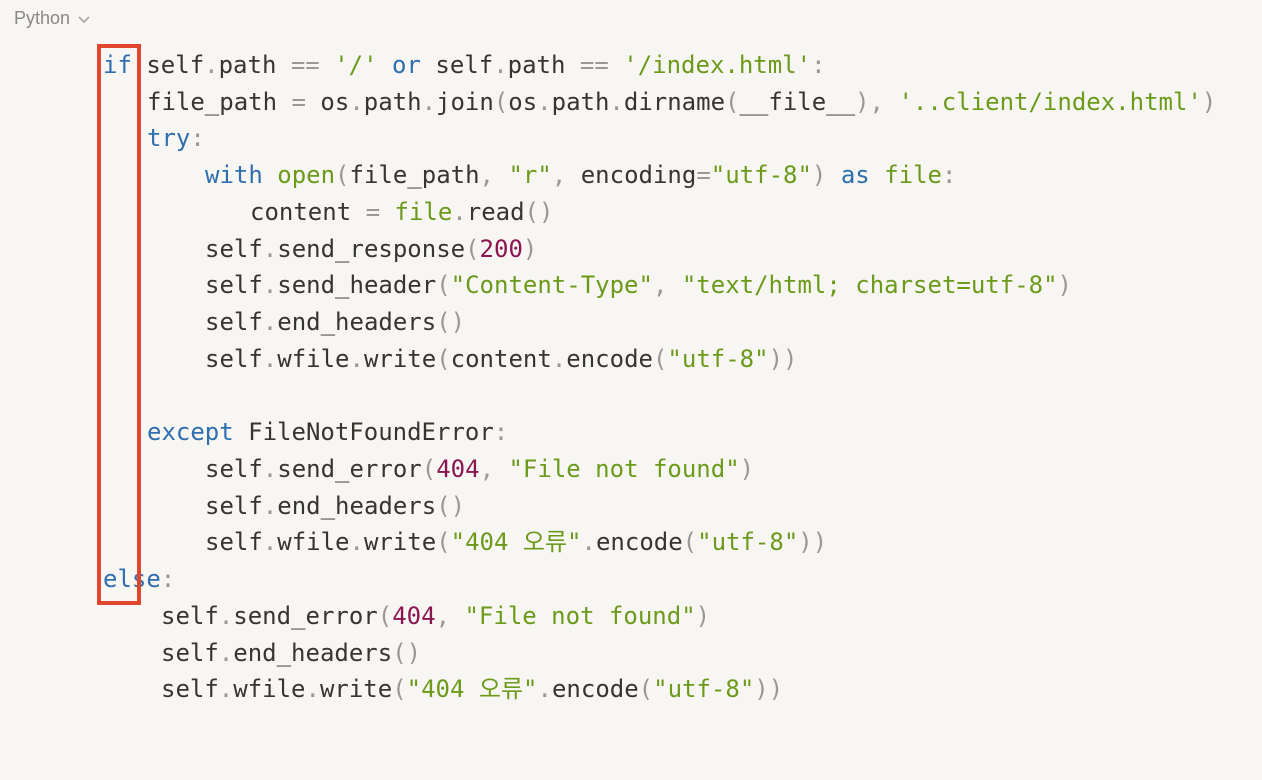 The width and height of the screenshot is (1262, 780). What do you see at coordinates (132, 579) in the screenshot?
I see `code-token: else` at bounding box center [132, 579].